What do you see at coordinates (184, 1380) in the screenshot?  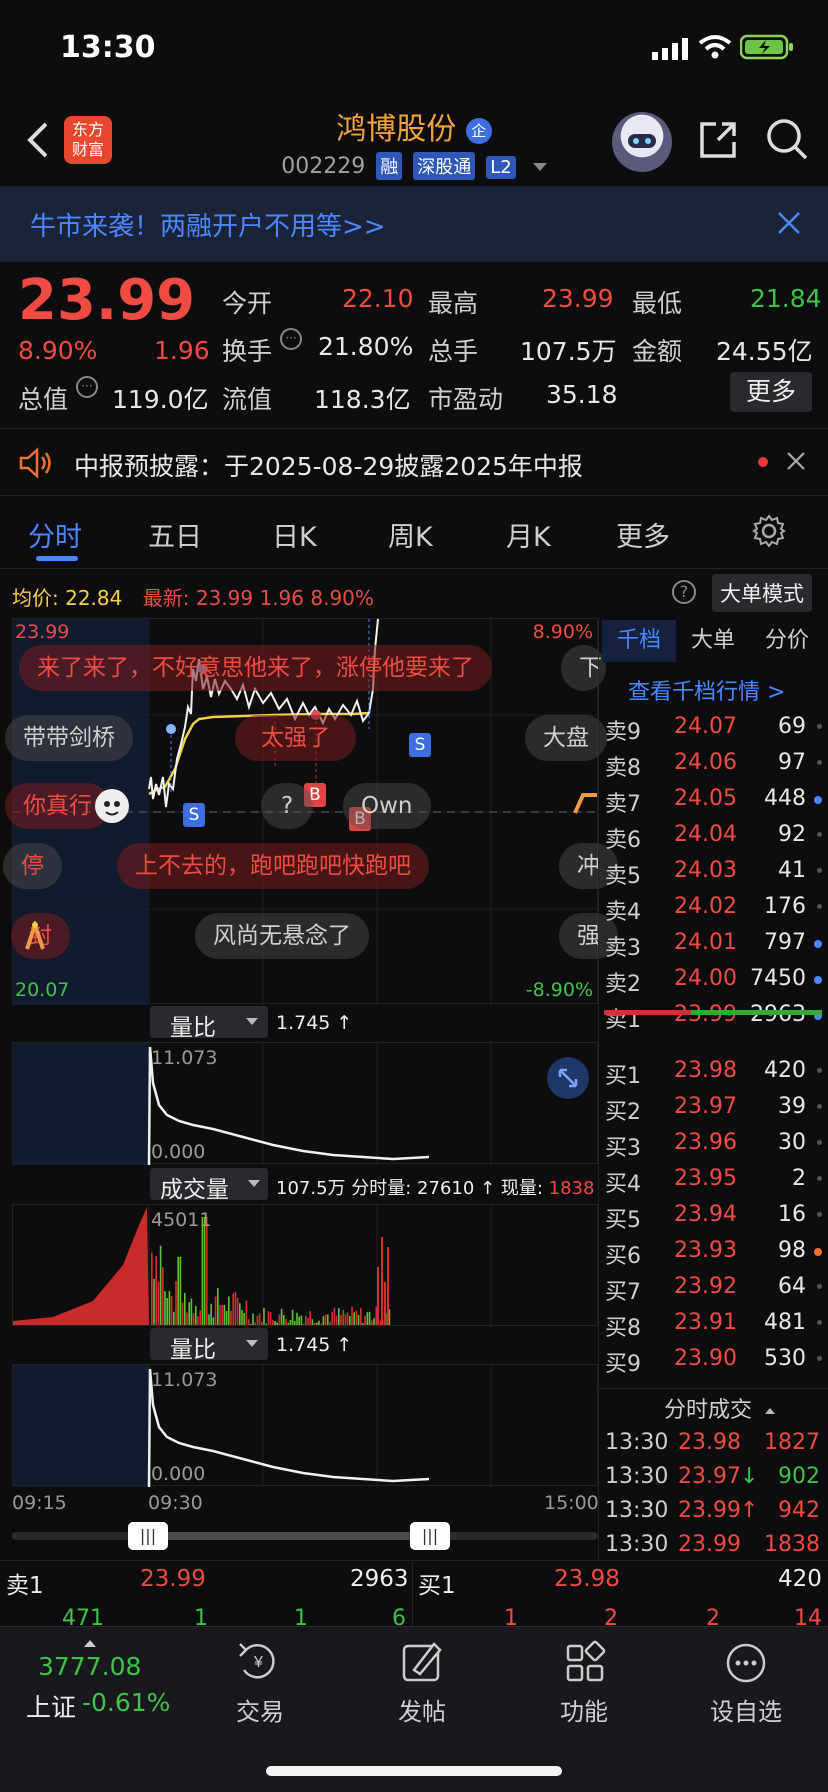 I see `indicator-2-max: 11.073` at bounding box center [184, 1380].